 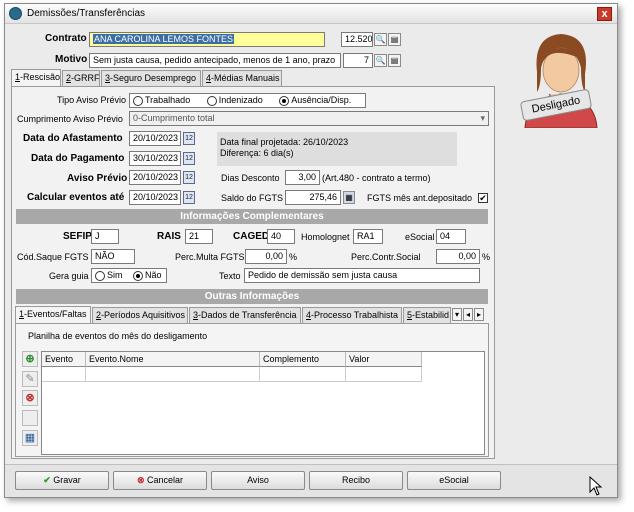 What do you see at coordinates (303, 359) in the screenshot?
I see `col-complemento: Complemento` at bounding box center [303, 359].